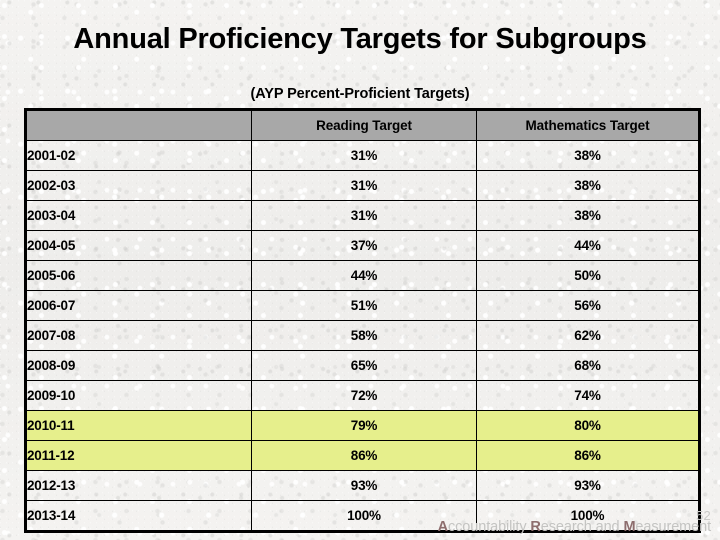 The width and height of the screenshot is (720, 540). I want to click on cell-school-year: 2002-03, so click(138, 185).